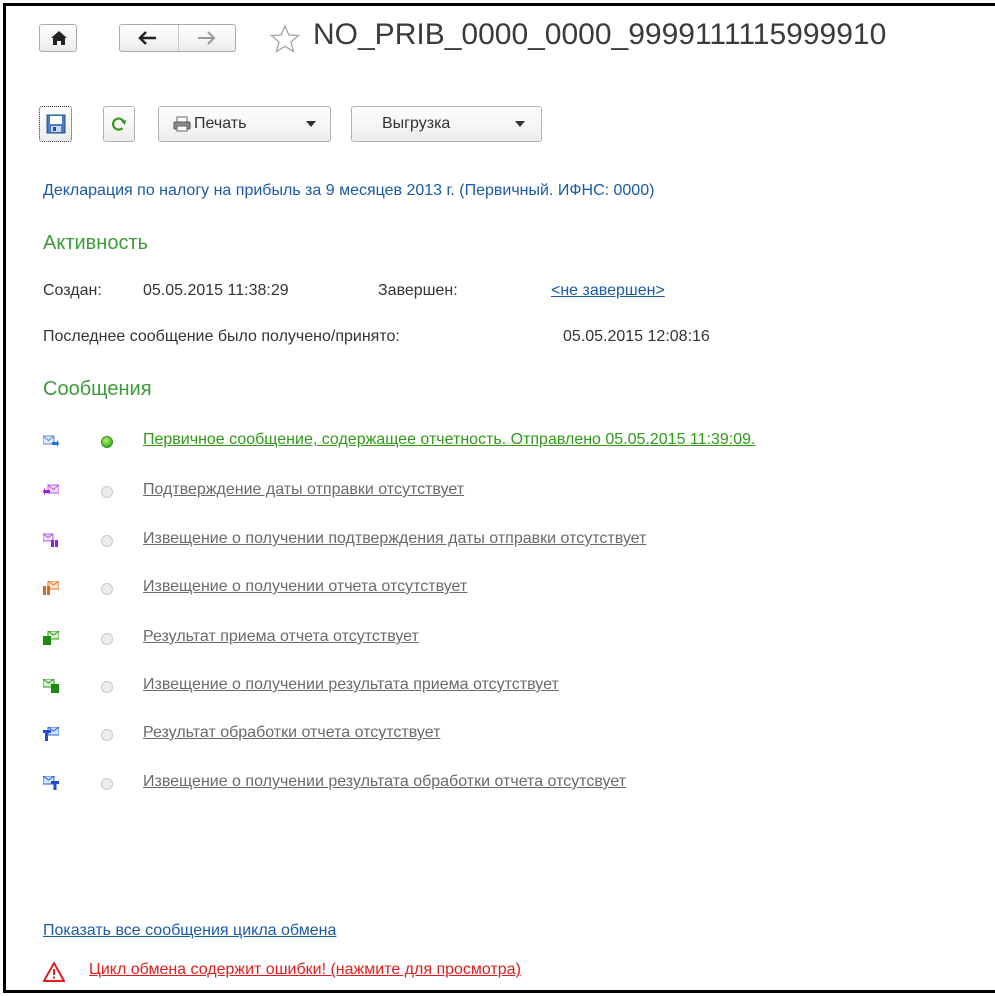  What do you see at coordinates (51, 490) in the screenshot?
I see `envelope-confirmation-icon` at bounding box center [51, 490].